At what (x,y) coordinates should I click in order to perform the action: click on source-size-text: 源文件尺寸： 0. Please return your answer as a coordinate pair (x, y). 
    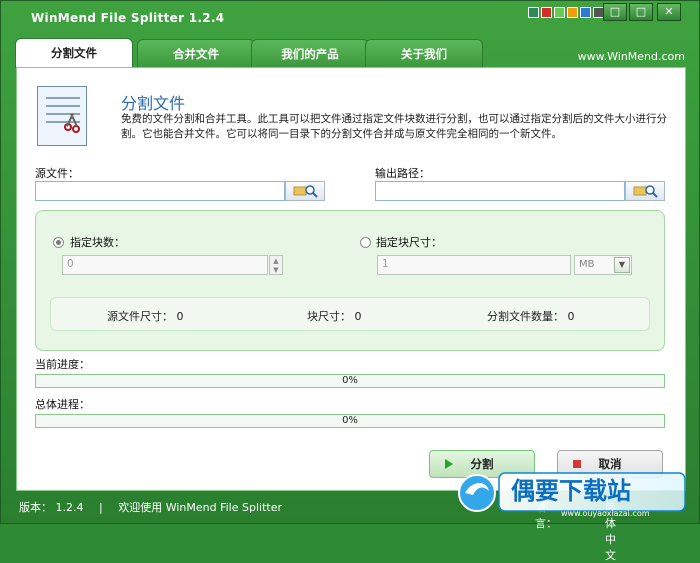
    Looking at the image, I should click on (145, 316).